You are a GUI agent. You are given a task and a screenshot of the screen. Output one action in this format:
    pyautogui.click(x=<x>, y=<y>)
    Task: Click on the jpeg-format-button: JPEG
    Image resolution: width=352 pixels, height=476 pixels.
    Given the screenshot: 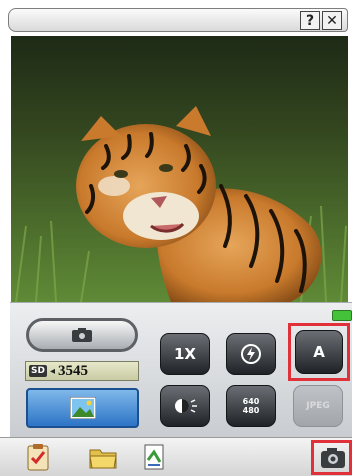 What is the action you would take?
    pyautogui.click(x=318, y=406)
    